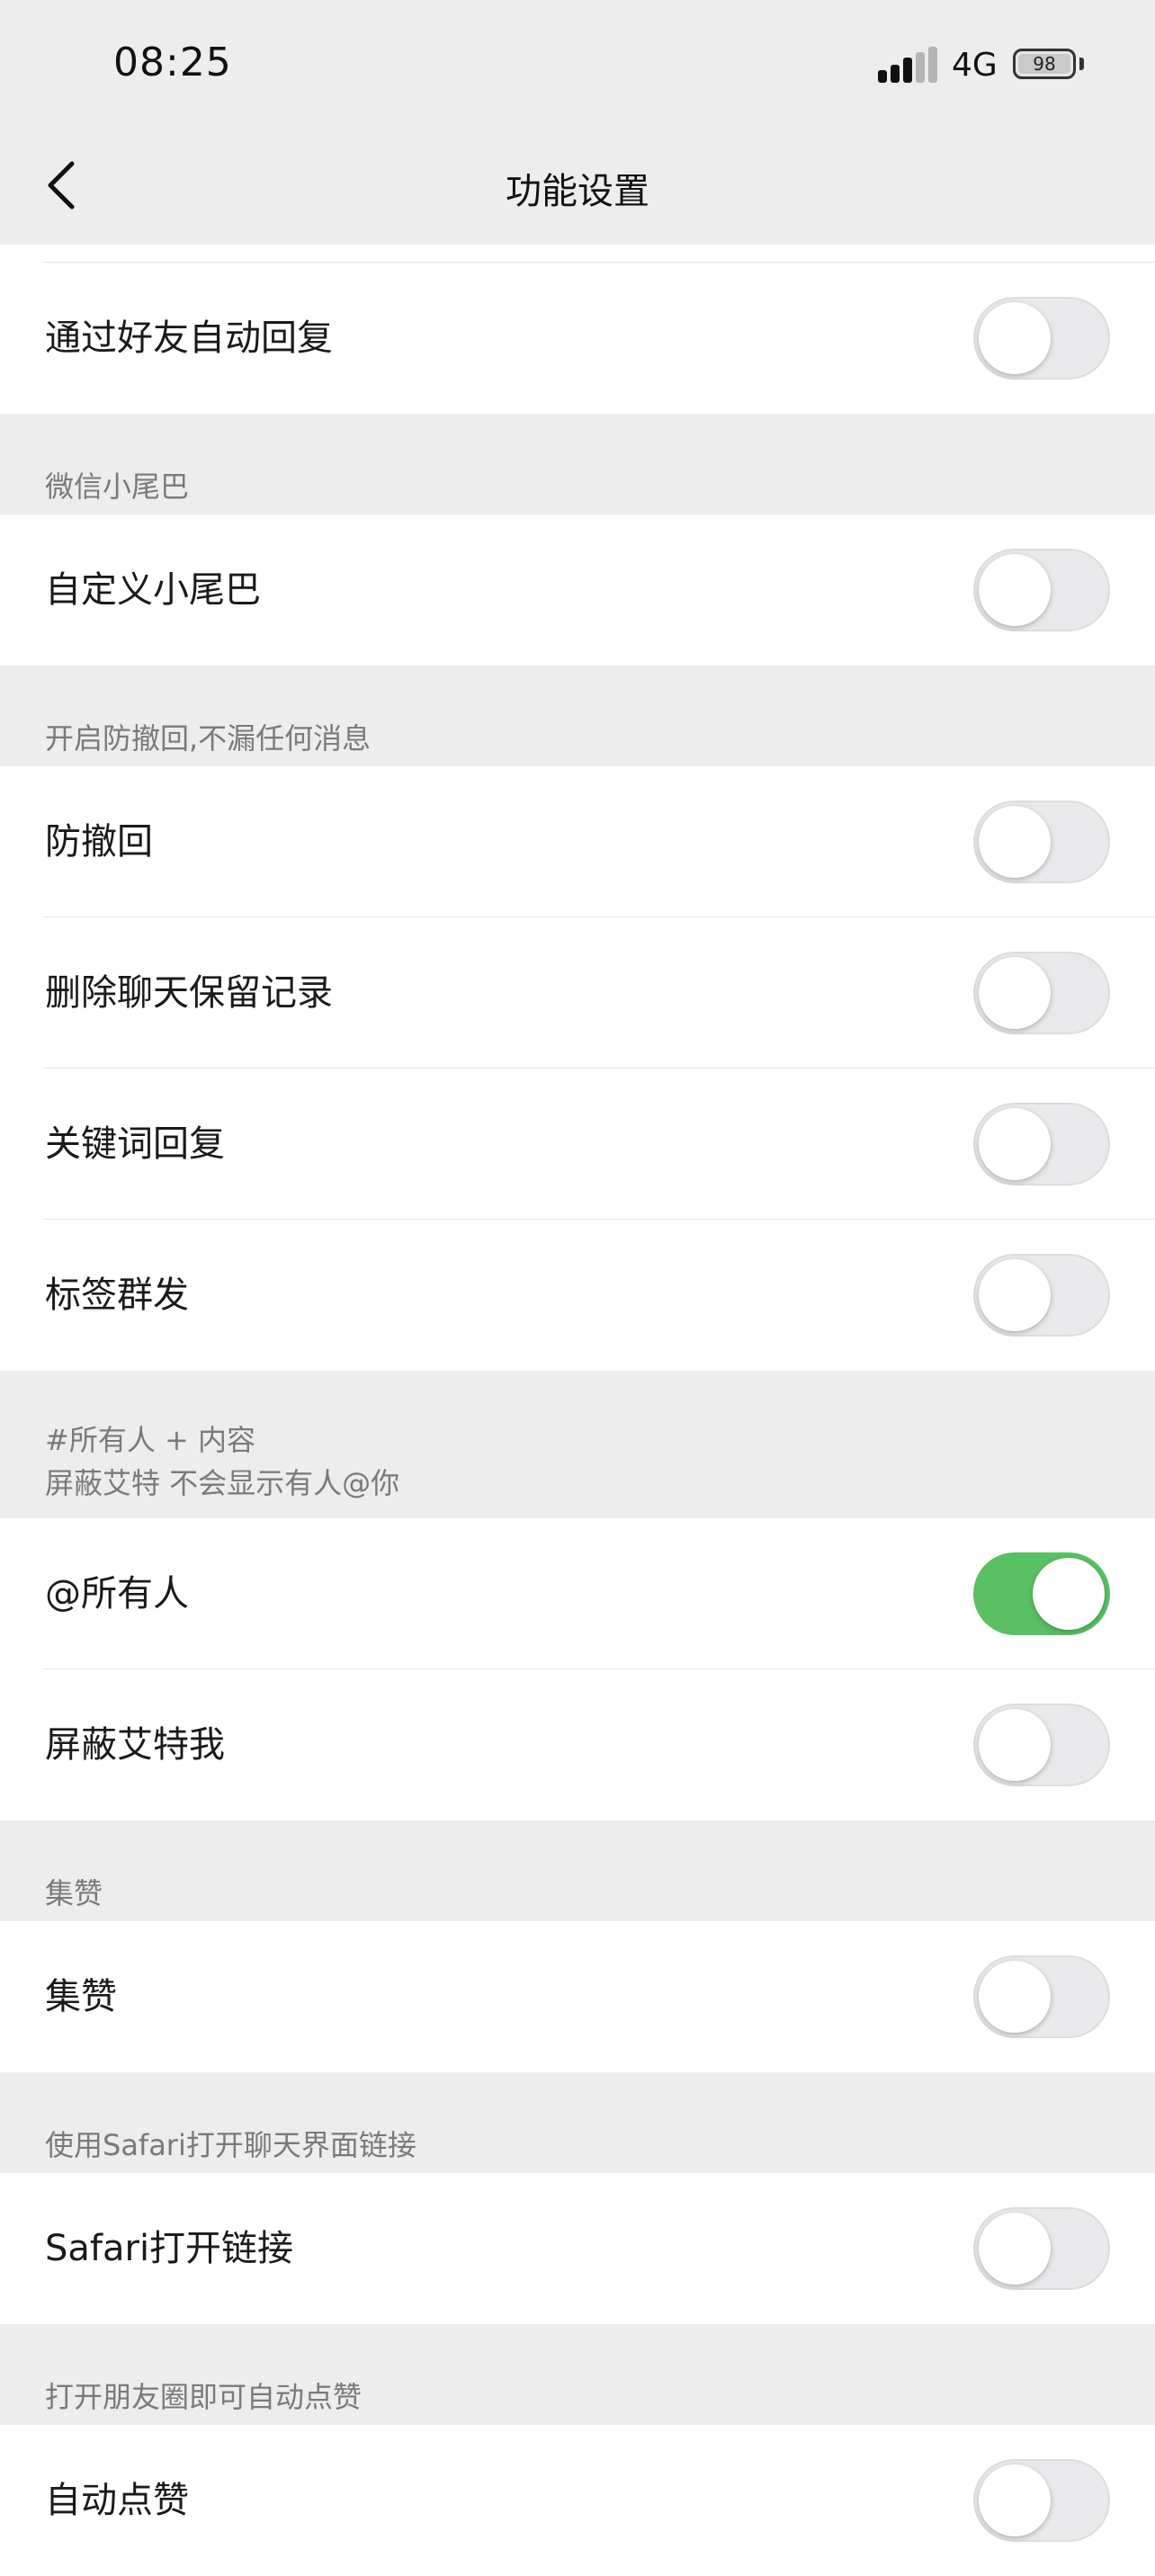 This screenshot has width=1155, height=2576. I want to click on setting-row-keyword-reply: 关键词回复, so click(577, 1144).